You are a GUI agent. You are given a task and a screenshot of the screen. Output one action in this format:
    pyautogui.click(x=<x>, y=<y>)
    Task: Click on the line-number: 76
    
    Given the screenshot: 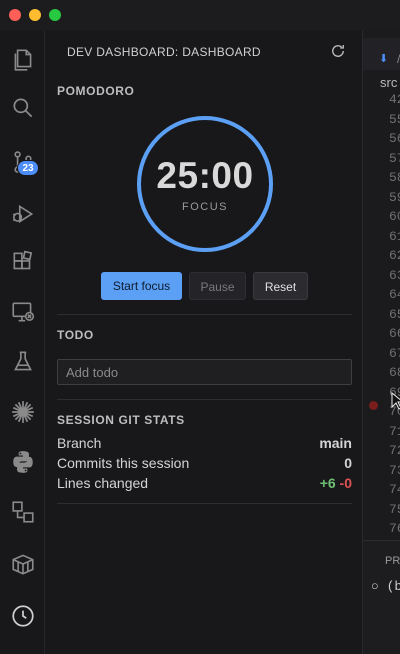 What is the action you would take?
    pyautogui.click(x=394, y=528)
    